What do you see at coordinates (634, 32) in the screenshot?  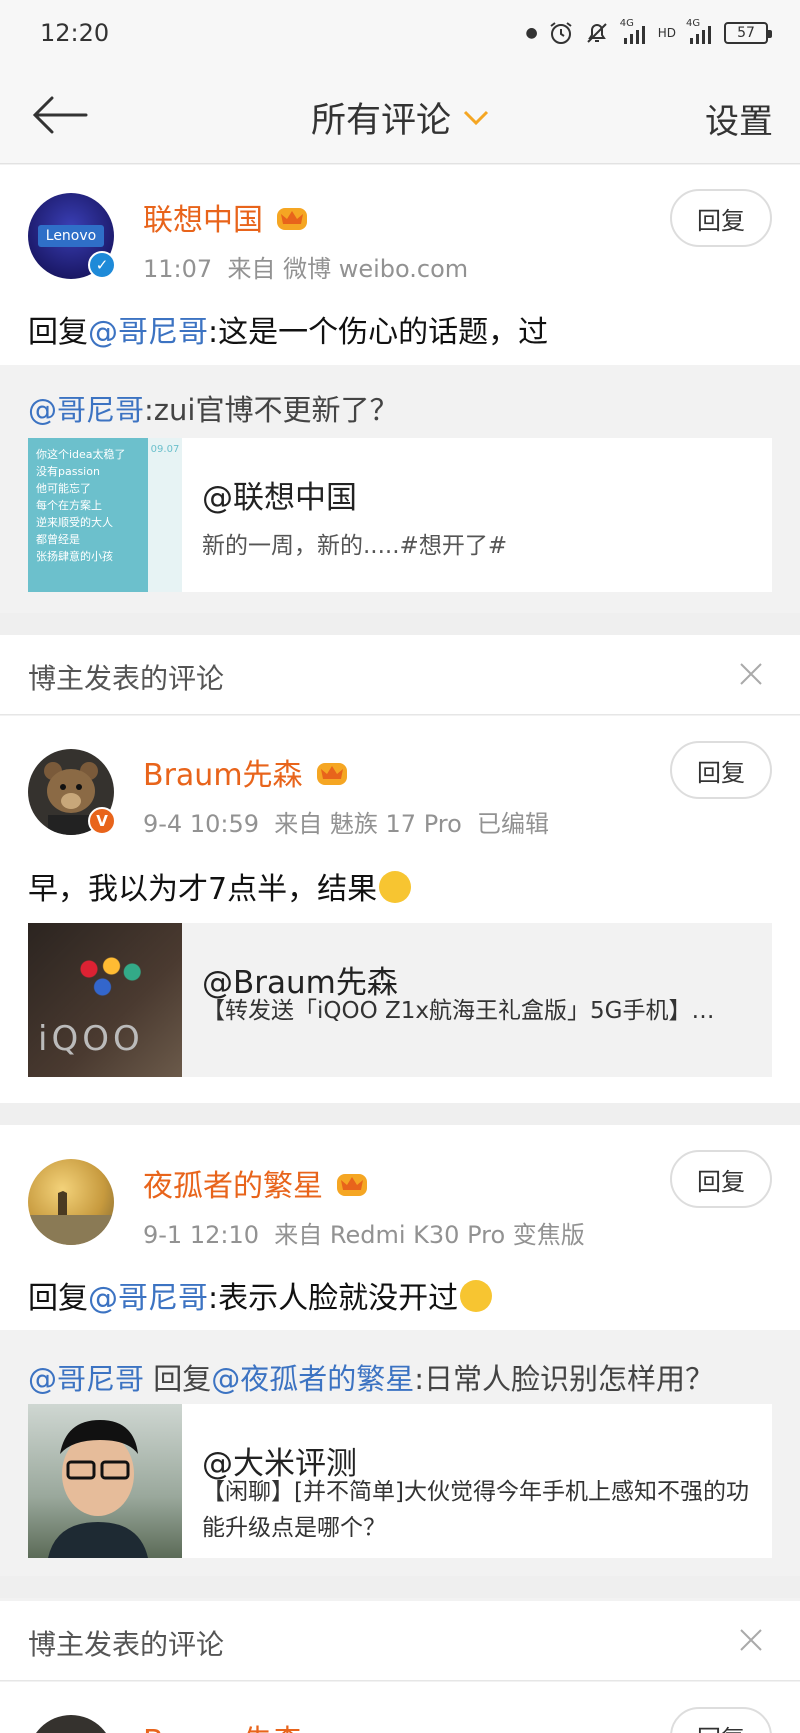 I see `signal-icon: 4G` at bounding box center [634, 32].